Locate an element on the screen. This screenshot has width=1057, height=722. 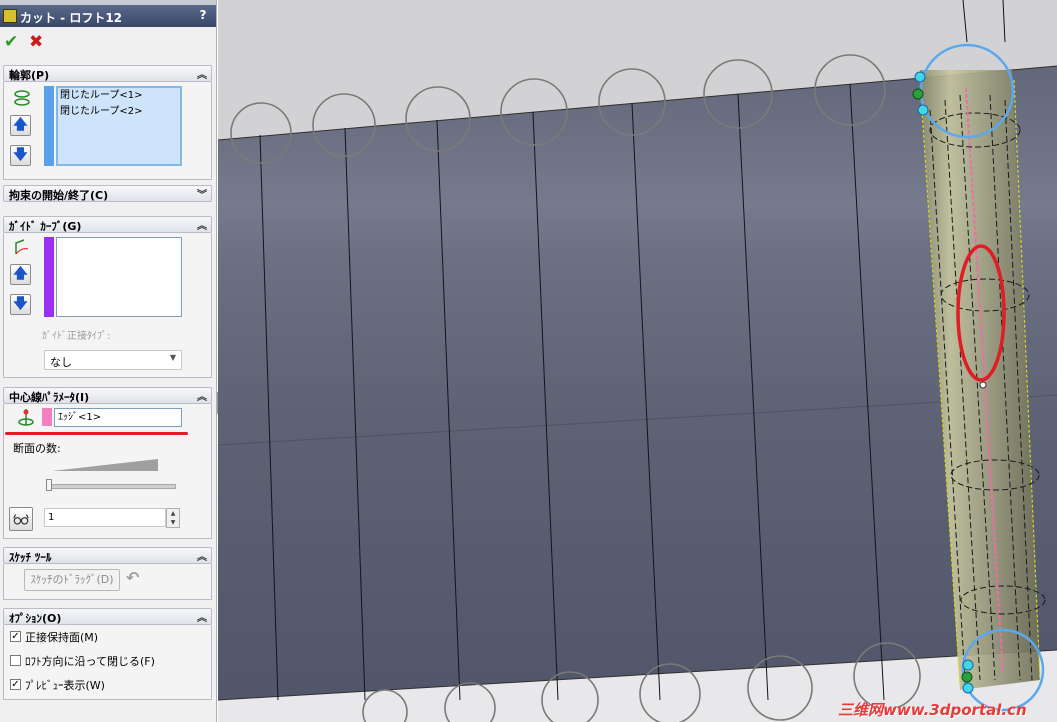
centerline-icon is located at coordinates (26, 417).